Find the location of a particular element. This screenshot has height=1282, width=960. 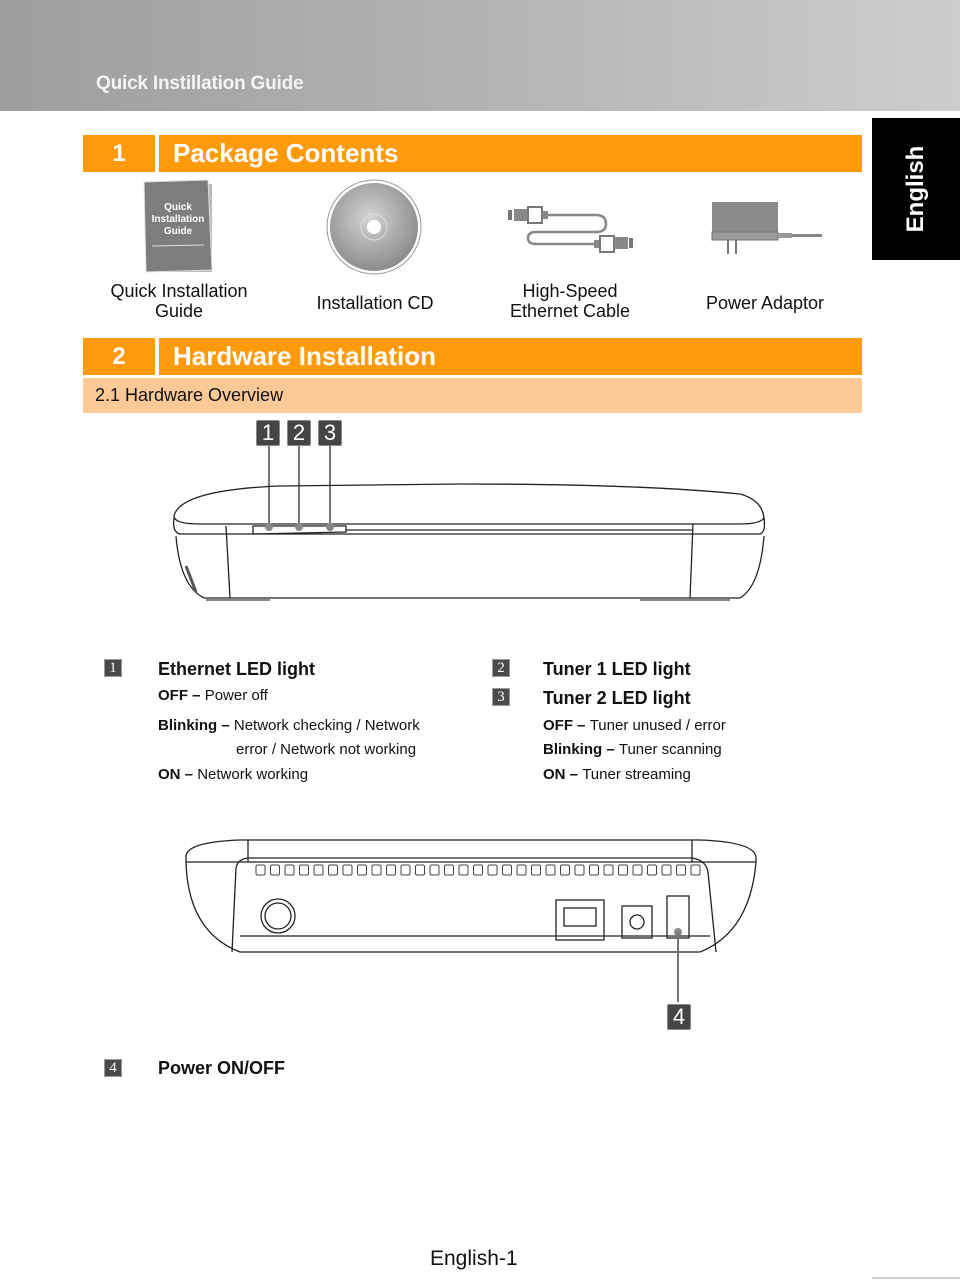

section-number: 1 is located at coordinates (121, 153).